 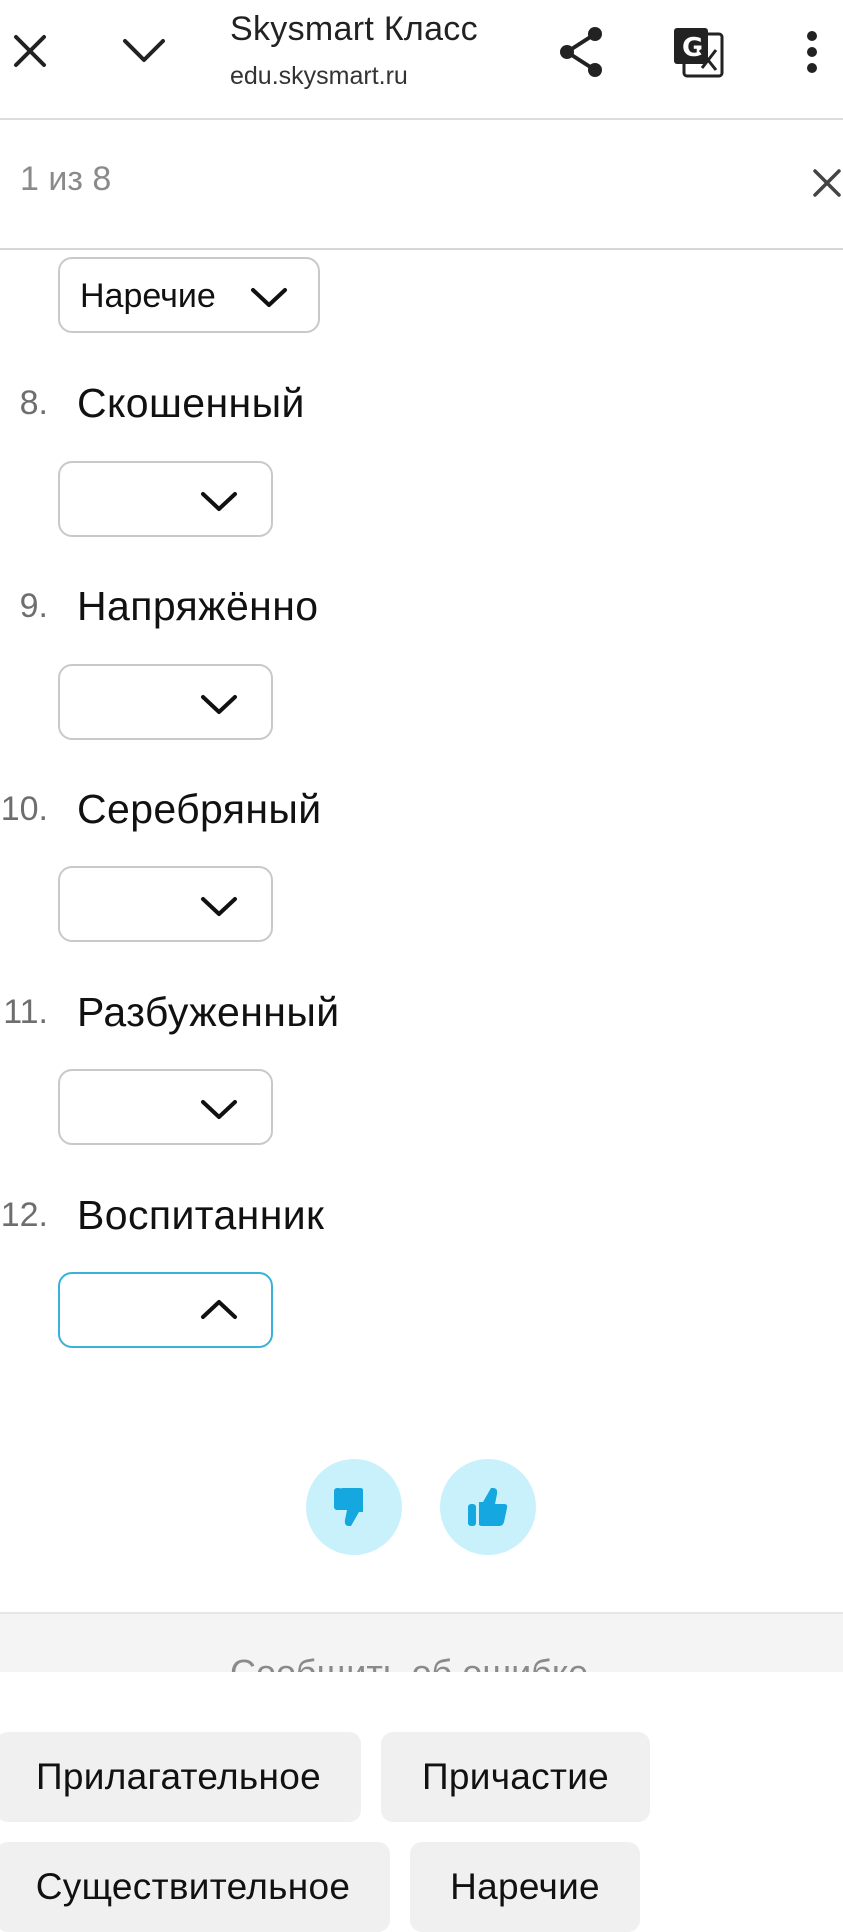 What do you see at coordinates (25, 1012) in the screenshot?
I see `item-number: 11.` at bounding box center [25, 1012].